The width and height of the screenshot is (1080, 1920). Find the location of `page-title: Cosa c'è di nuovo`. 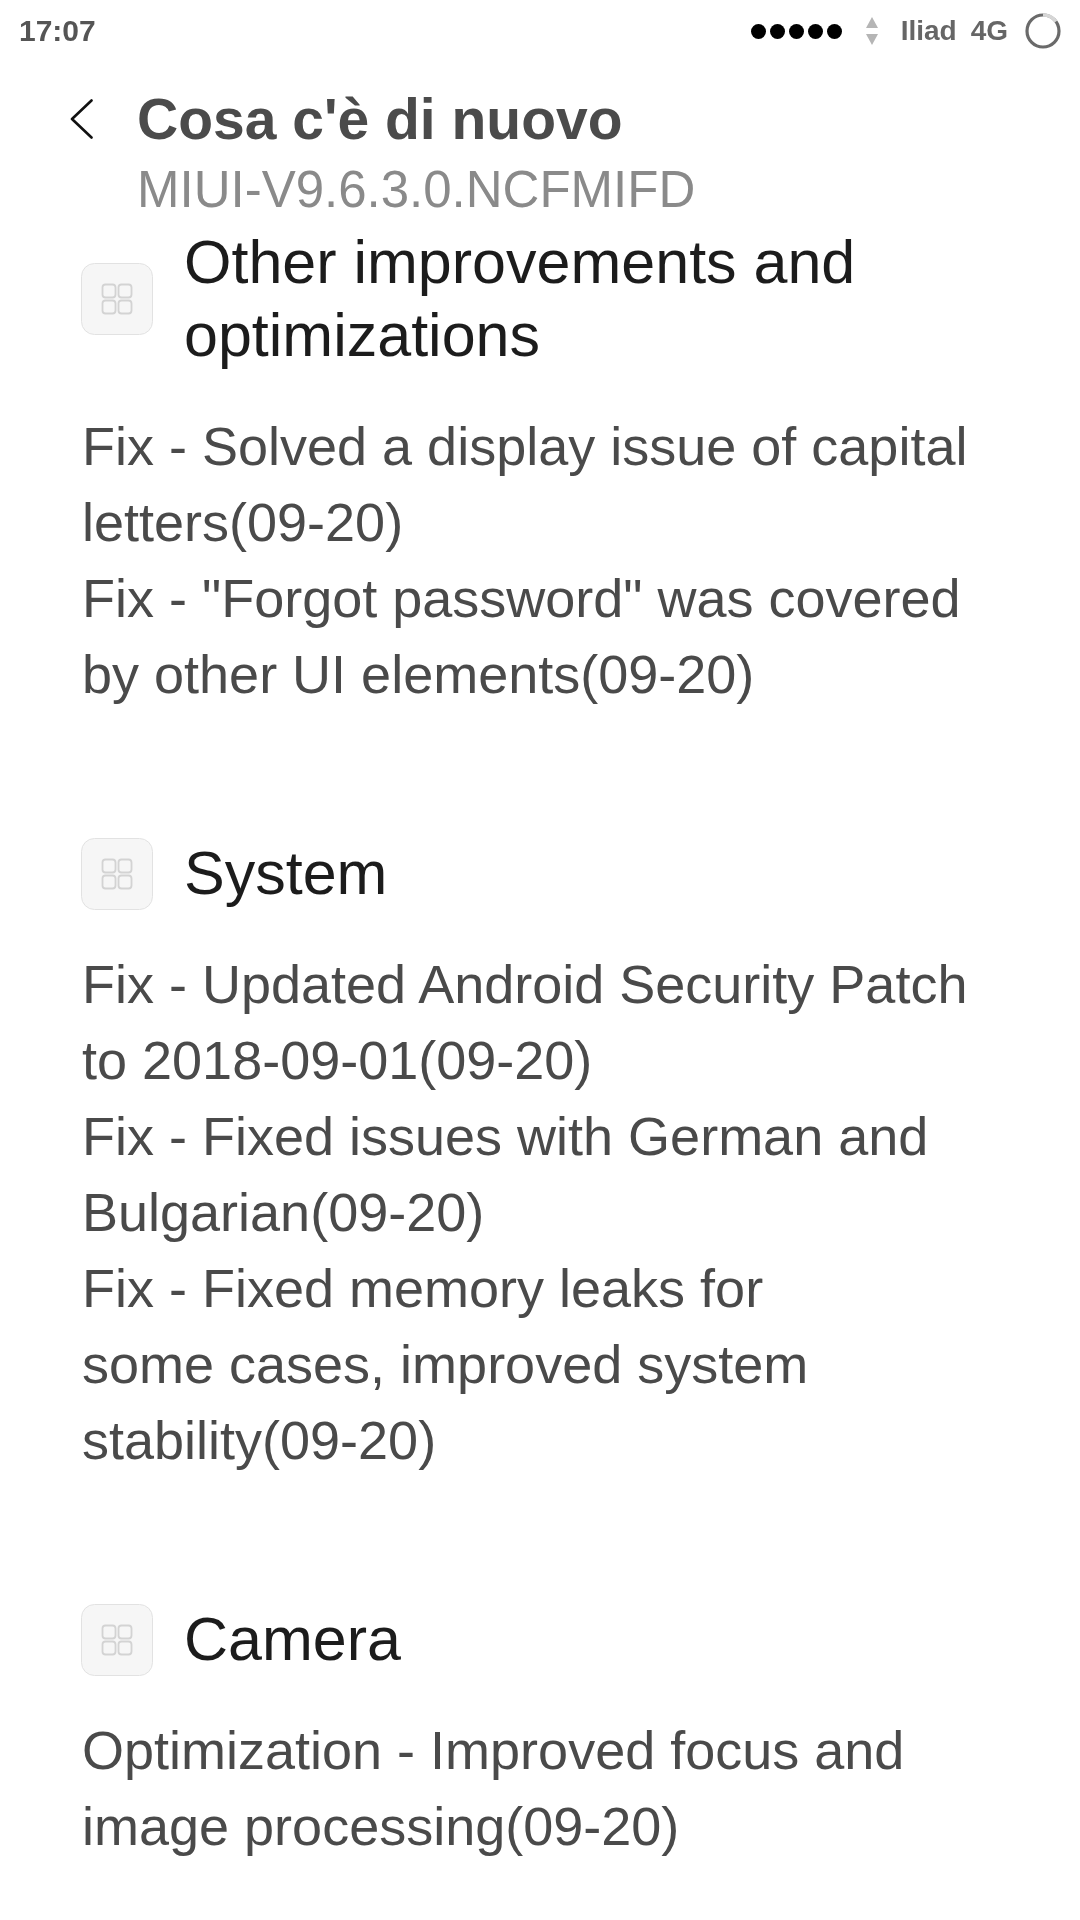

page-title: Cosa c'è di nuovo is located at coordinates (380, 119).